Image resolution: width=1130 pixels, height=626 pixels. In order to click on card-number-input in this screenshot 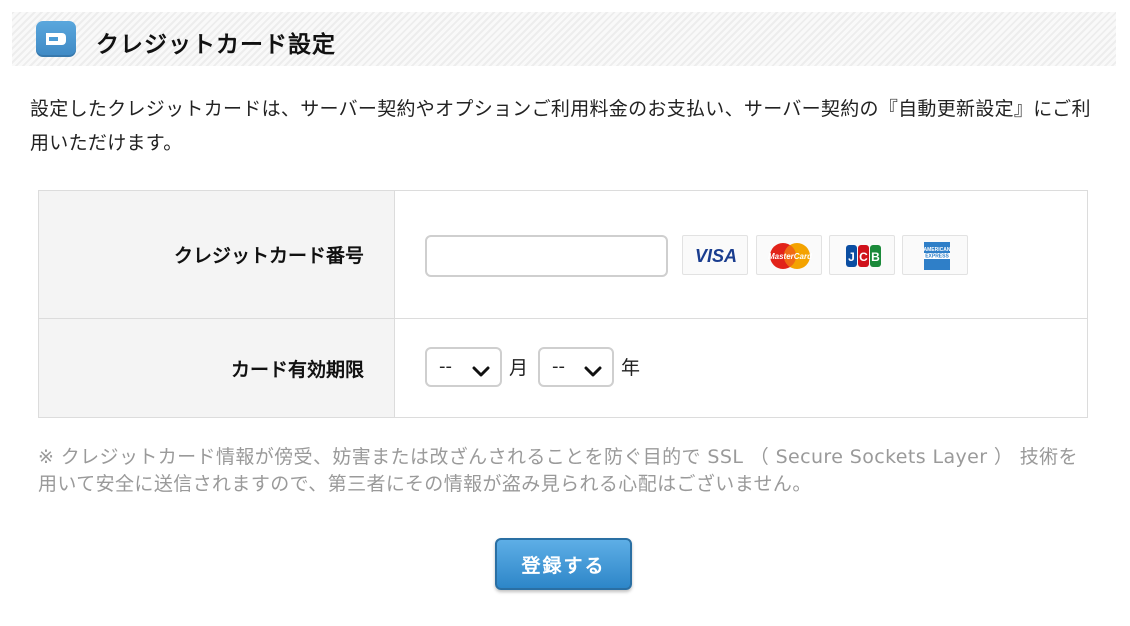, I will do `click(546, 256)`.